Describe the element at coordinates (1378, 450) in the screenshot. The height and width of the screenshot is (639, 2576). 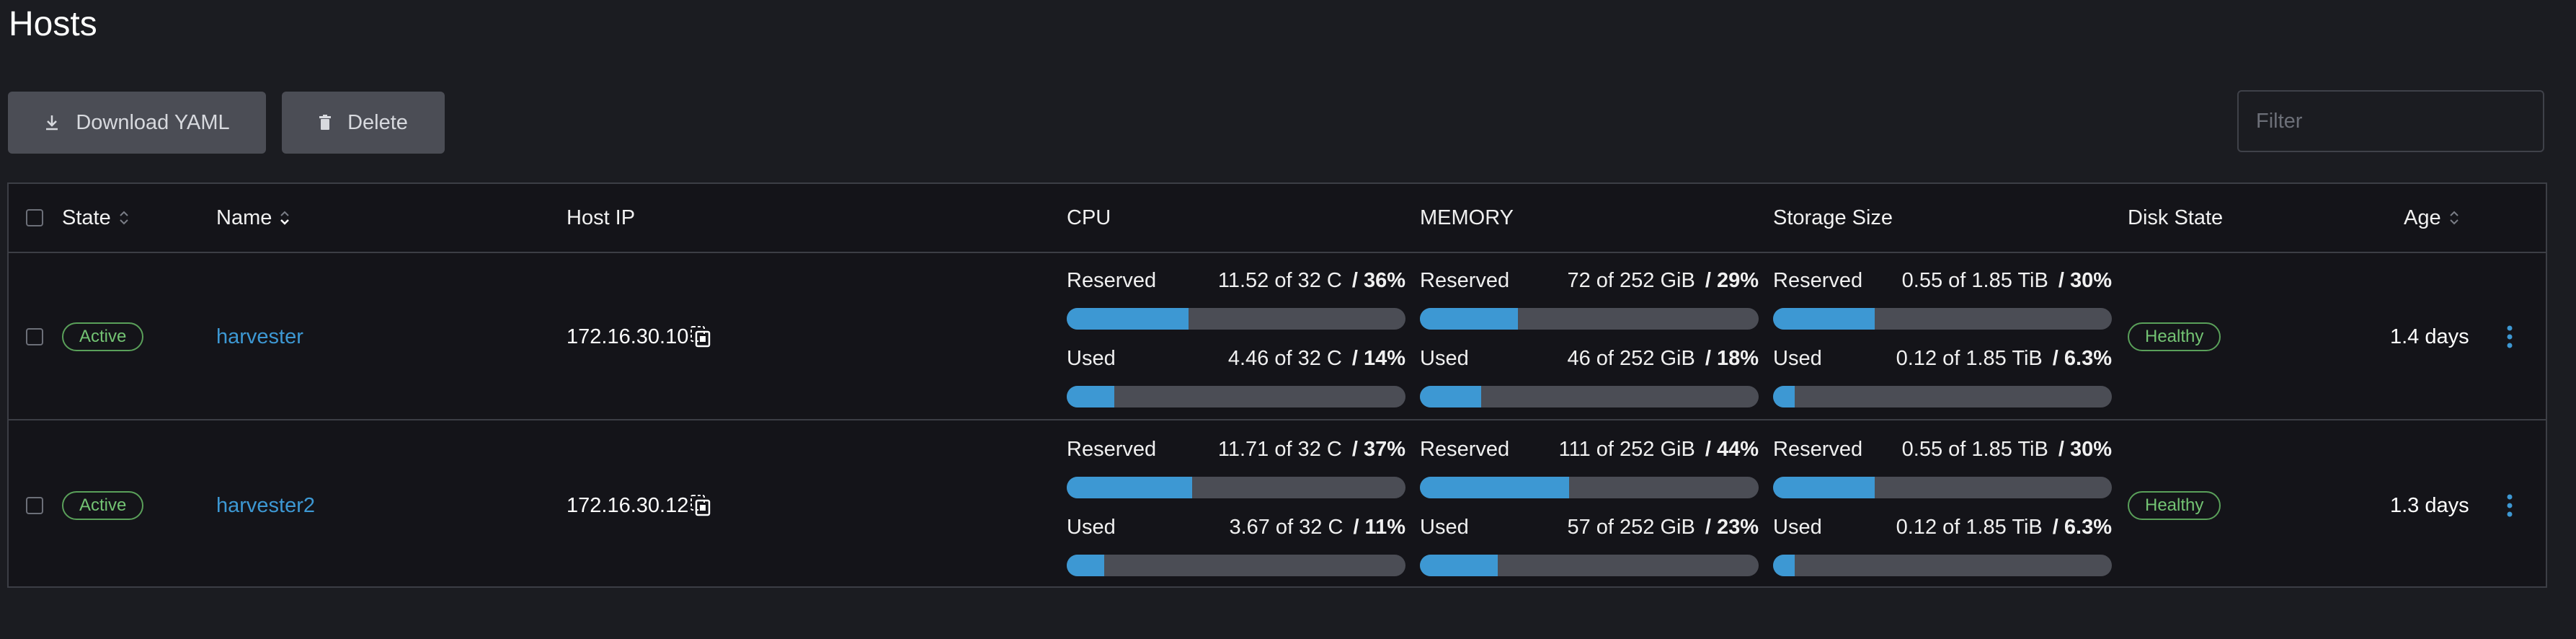
I see `metric-percent: / 37%` at that location.